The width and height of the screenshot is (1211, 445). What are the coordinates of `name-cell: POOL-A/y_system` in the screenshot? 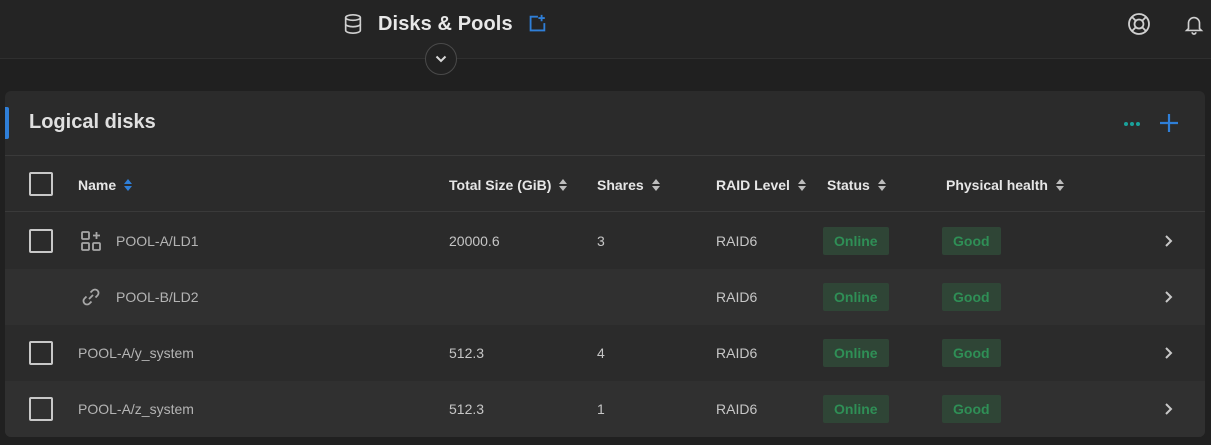 It's located at (136, 353).